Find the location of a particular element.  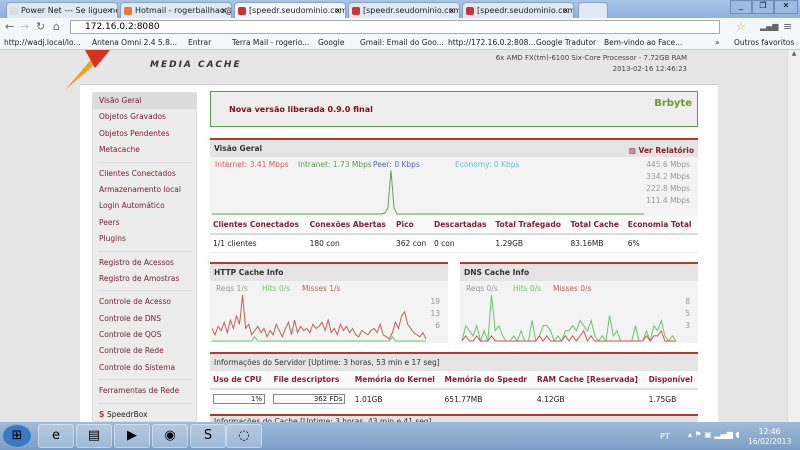

table-cell: 6% is located at coordinates (661, 243).